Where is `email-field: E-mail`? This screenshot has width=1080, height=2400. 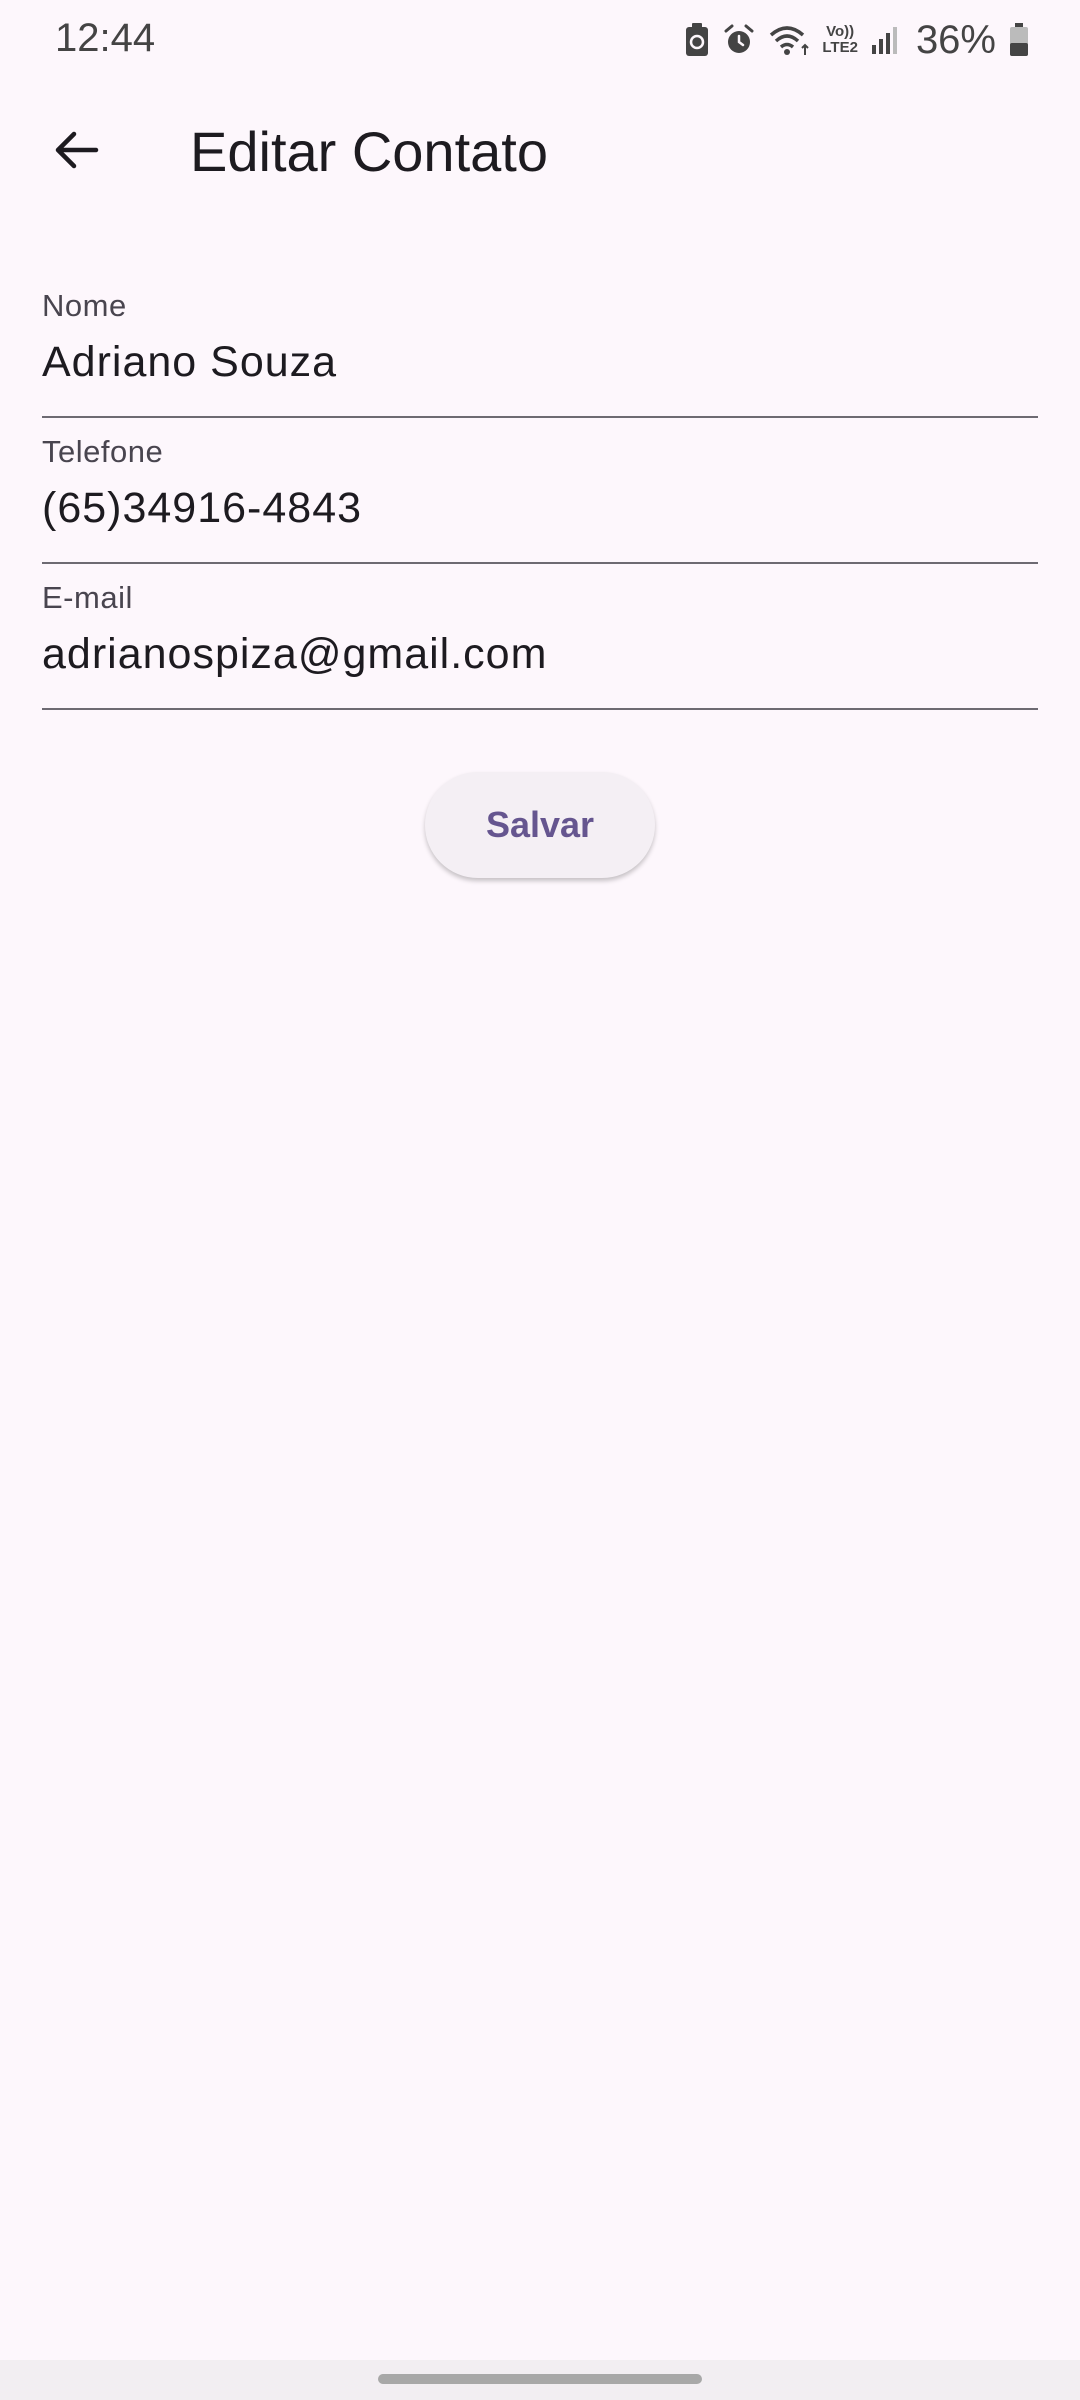
email-field: E-mail is located at coordinates (540, 637).